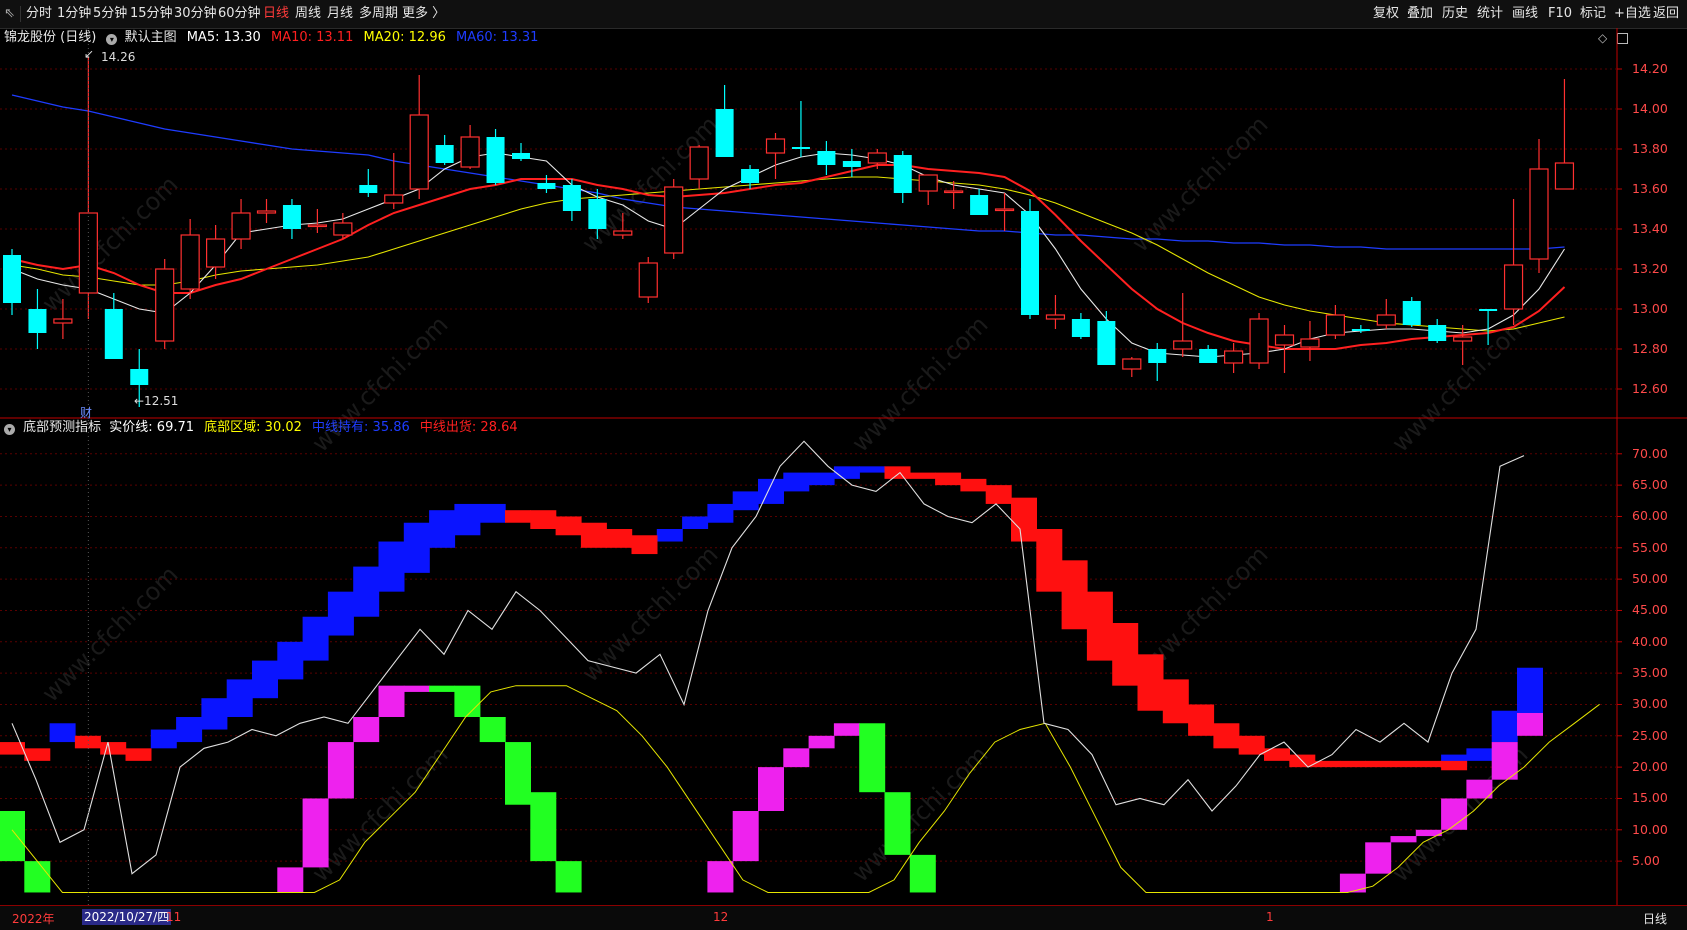 The height and width of the screenshot is (930, 1687). Describe the element at coordinates (1650, 348) in the screenshot. I see `price-tick-label: 12.80` at that location.